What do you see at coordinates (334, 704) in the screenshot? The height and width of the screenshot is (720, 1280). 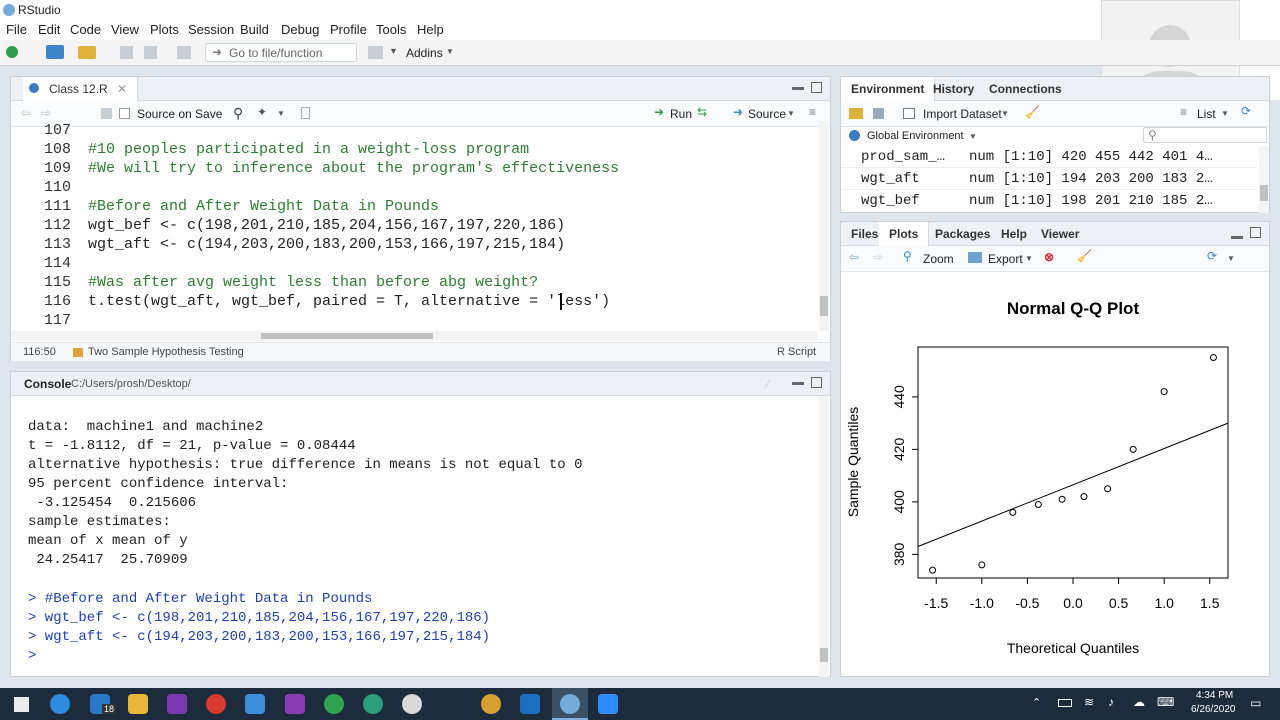 I see `app-green-icon` at bounding box center [334, 704].